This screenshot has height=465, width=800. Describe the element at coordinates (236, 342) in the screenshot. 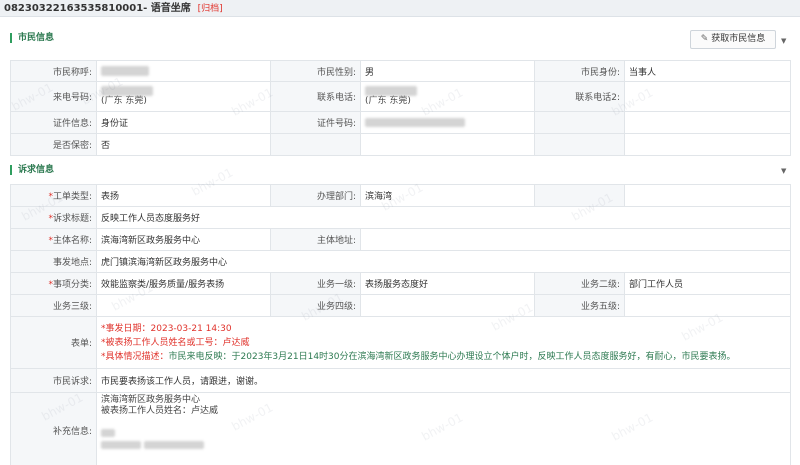

I see `staff-name-value: 卢达威` at that location.